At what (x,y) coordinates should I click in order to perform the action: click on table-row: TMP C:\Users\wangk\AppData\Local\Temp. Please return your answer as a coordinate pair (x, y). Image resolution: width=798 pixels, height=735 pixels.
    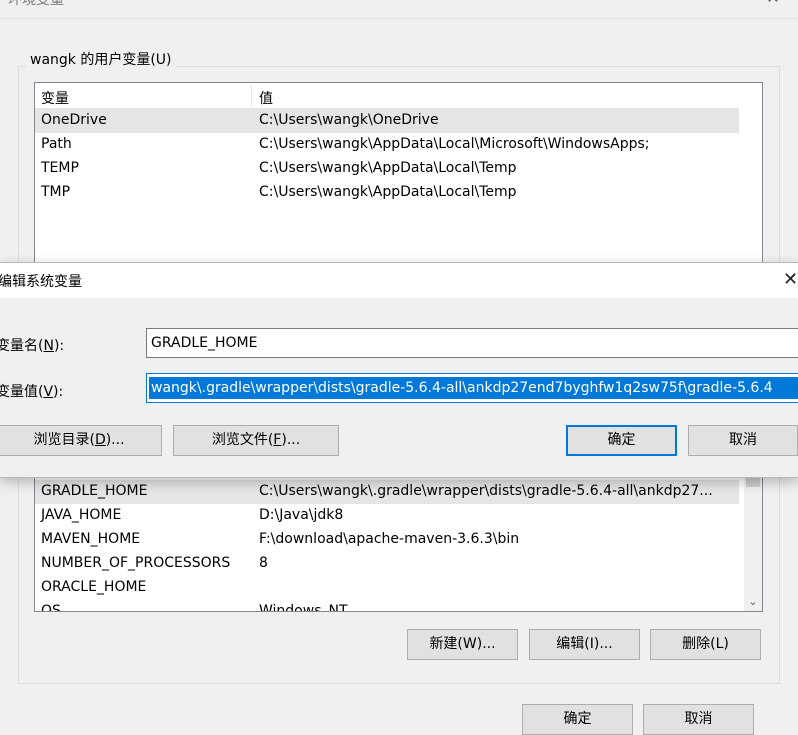
    Looking at the image, I should click on (387, 193).